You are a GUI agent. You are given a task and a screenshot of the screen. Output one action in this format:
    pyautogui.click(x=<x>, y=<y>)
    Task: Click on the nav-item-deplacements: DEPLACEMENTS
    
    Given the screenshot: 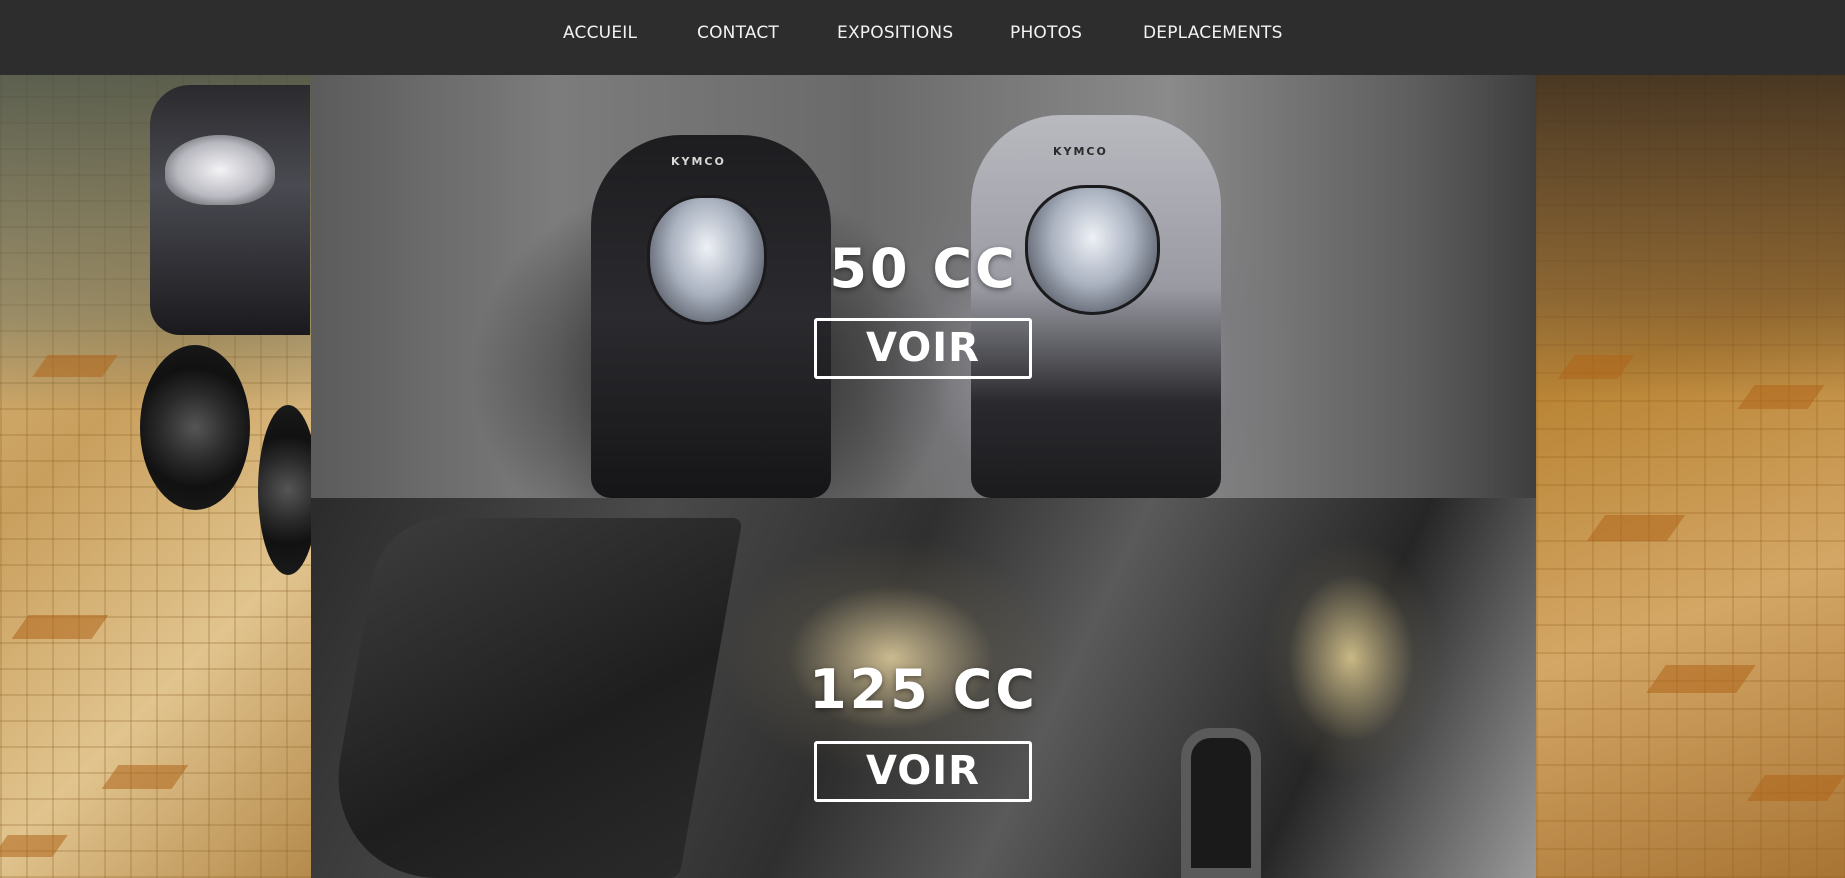 What is the action you would take?
    pyautogui.click(x=1213, y=33)
    